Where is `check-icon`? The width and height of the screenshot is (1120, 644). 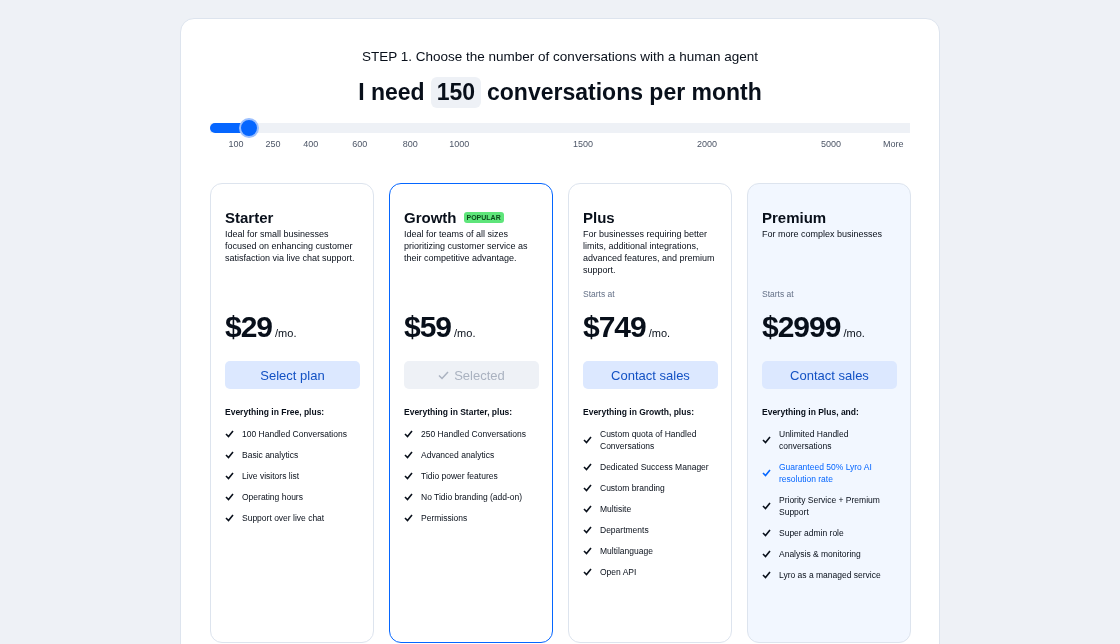
check-icon is located at coordinates (444, 375).